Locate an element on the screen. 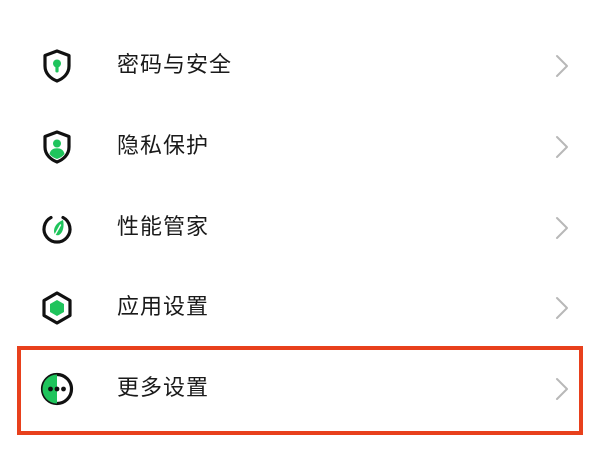 This screenshot has height=450, width=600. more-dots-icon is located at coordinates (57, 389).